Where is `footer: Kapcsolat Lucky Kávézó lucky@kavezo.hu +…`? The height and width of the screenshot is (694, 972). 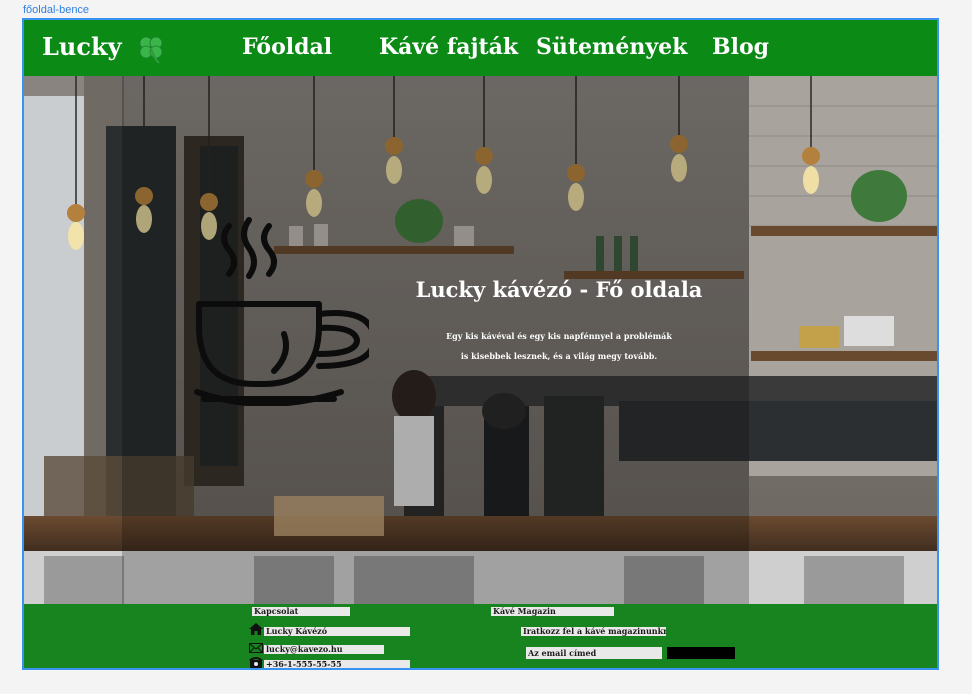
footer: Kapcsolat Lucky Kávézó lucky@kavezo.hu +… is located at coordinates (480, 636).